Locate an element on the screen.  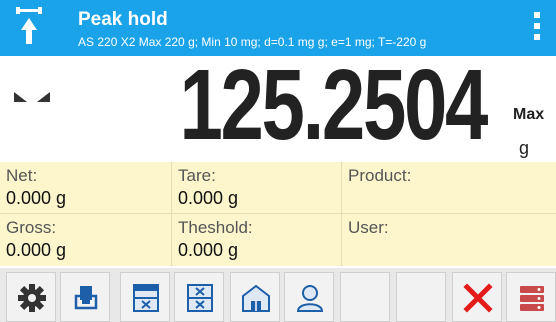
thresholds-icon is located at coordinates (200, 298).